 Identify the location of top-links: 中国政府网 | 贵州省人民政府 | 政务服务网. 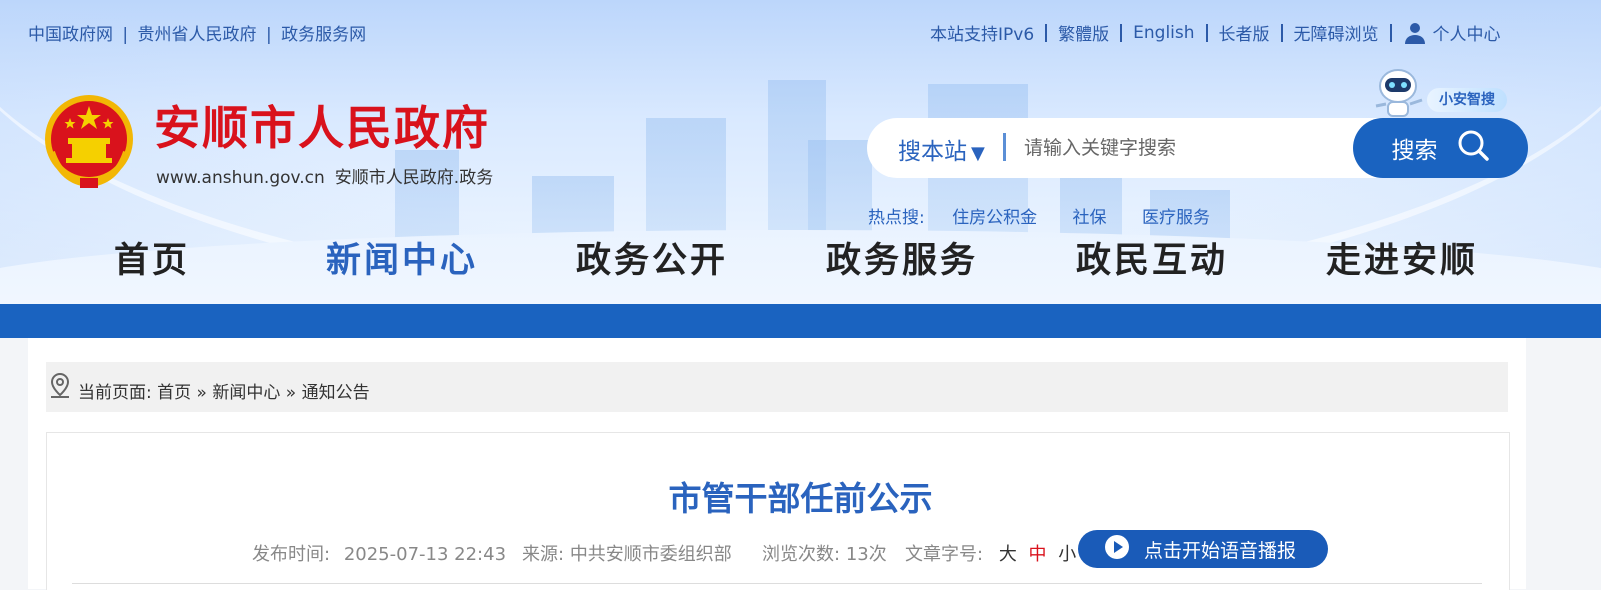
(197, 32).